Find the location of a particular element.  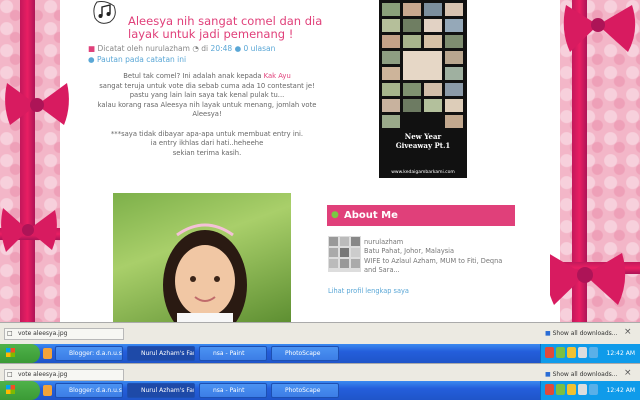

profile-name: nurulazham is located at coordinates (384, 242).